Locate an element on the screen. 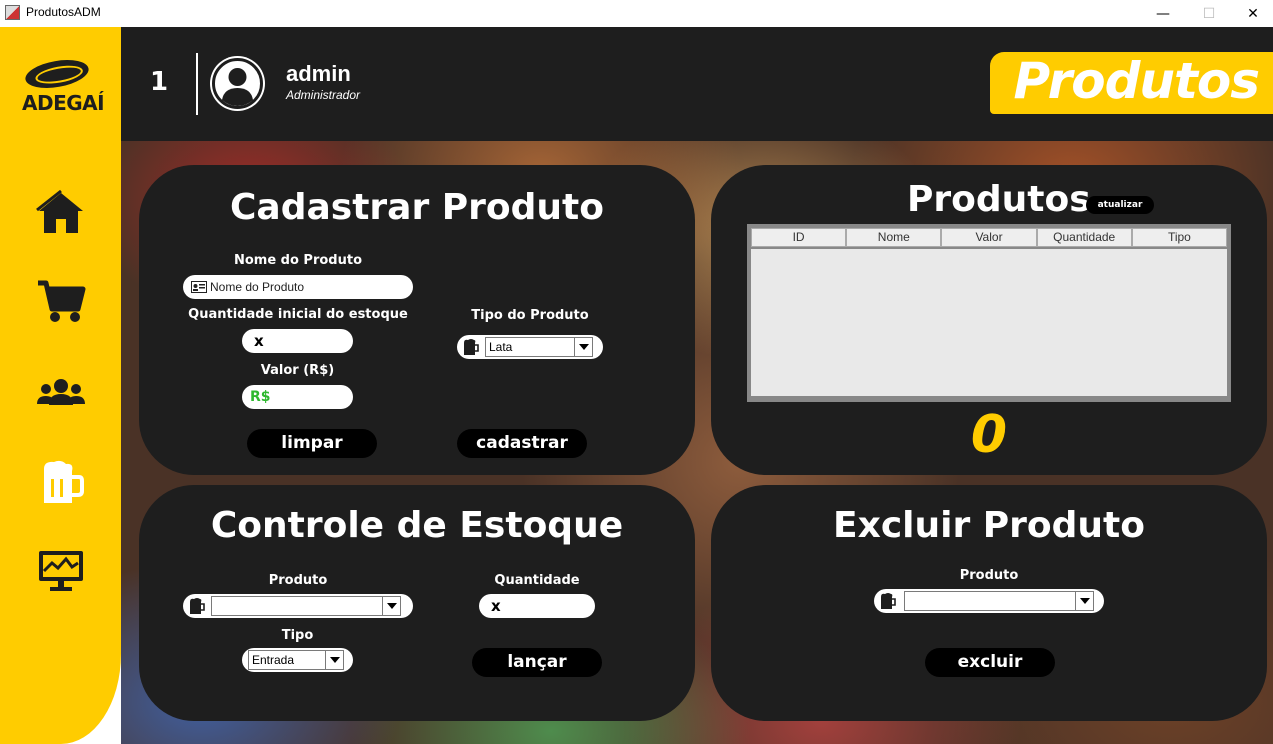  quantidade-inicial-value: x is located at coordinates (259, 341).